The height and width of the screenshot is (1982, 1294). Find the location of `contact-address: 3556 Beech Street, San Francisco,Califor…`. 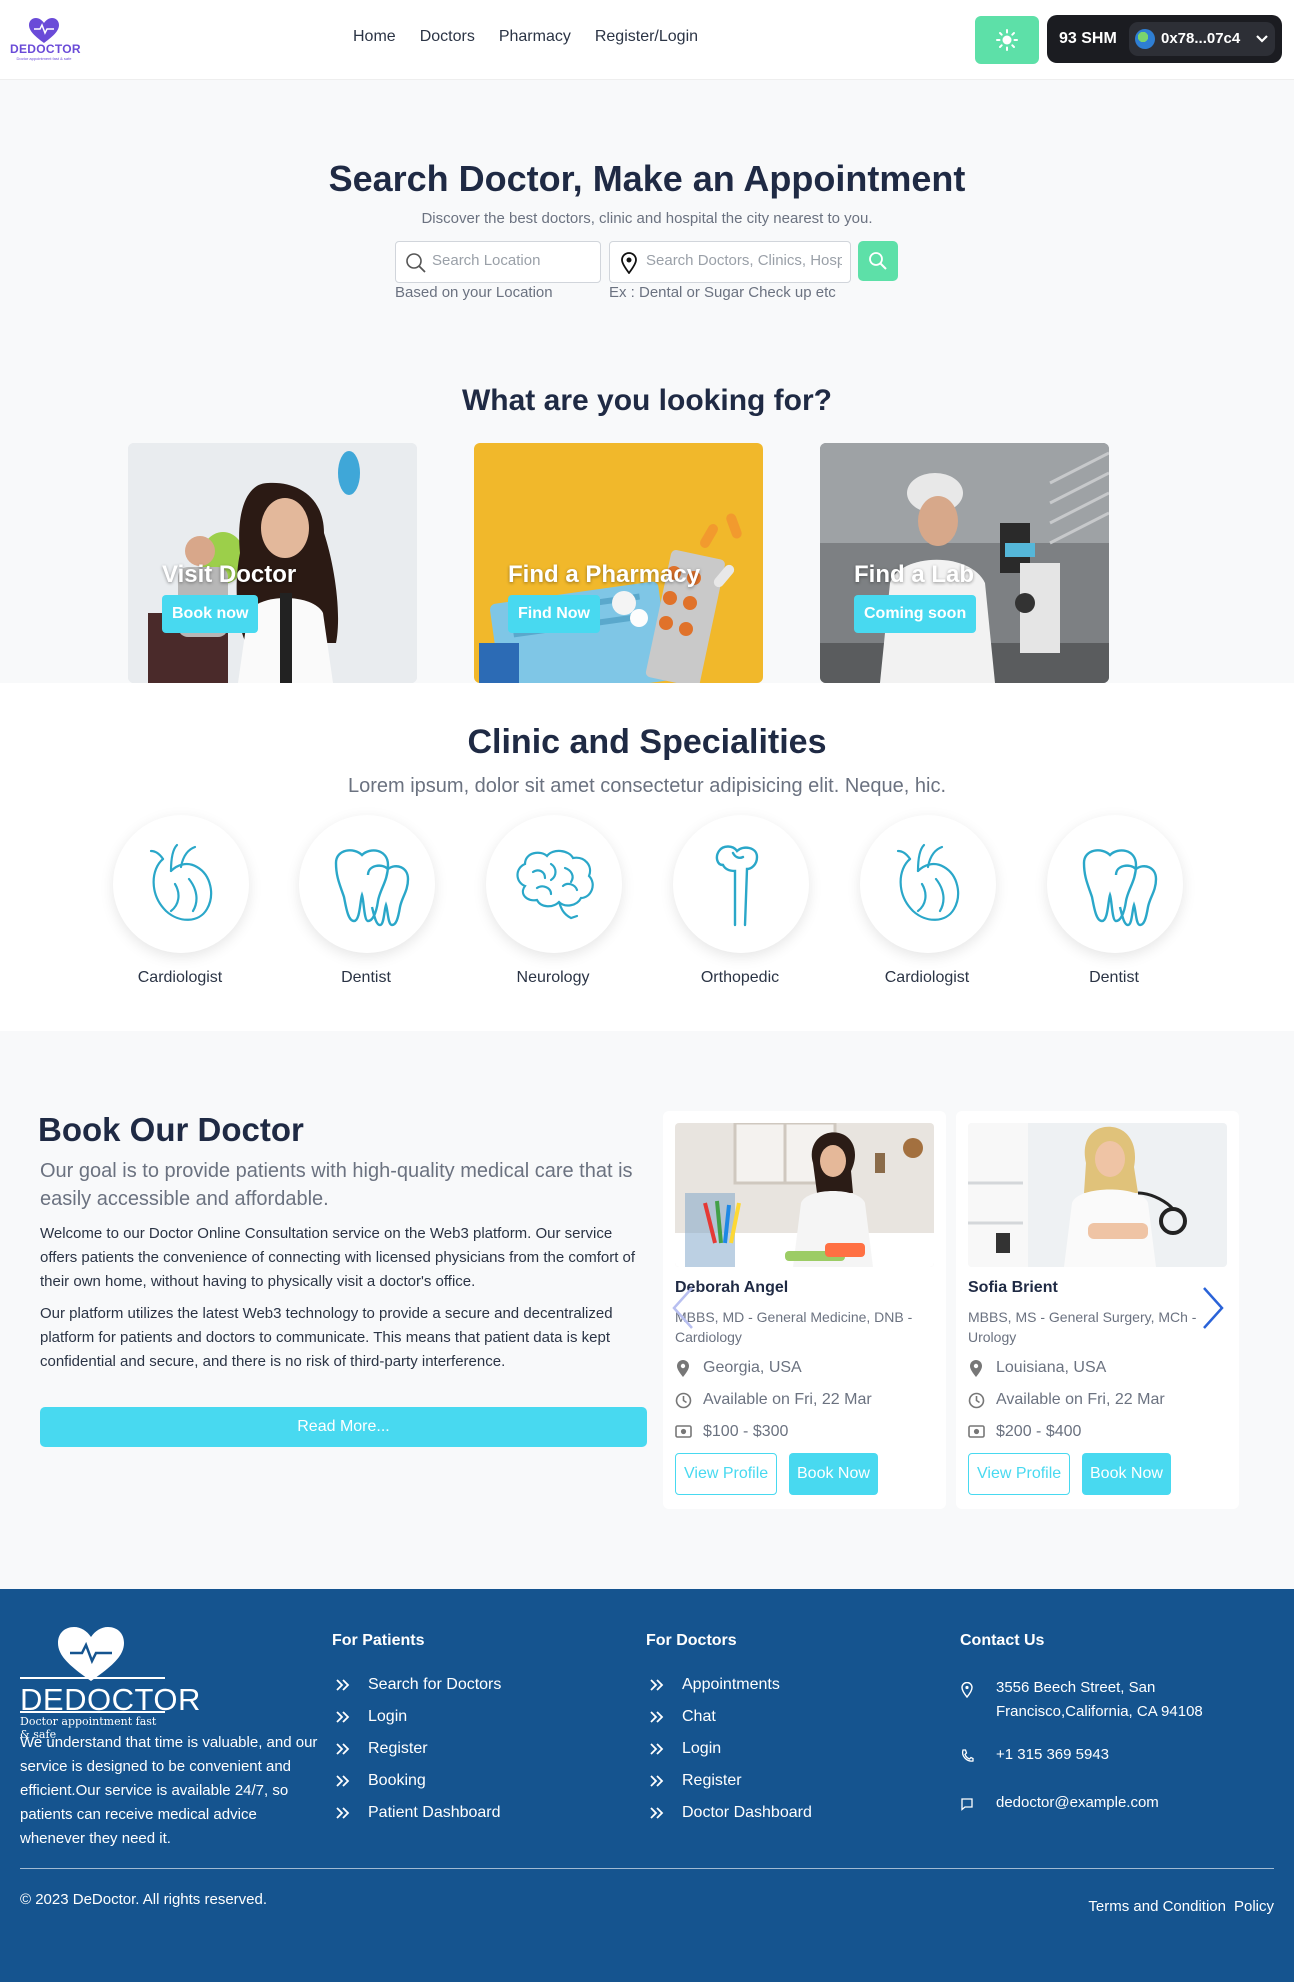

contact-address: 3556 Beech Street, San Francisco,Califor… is located at coordinates (1110, 1701).